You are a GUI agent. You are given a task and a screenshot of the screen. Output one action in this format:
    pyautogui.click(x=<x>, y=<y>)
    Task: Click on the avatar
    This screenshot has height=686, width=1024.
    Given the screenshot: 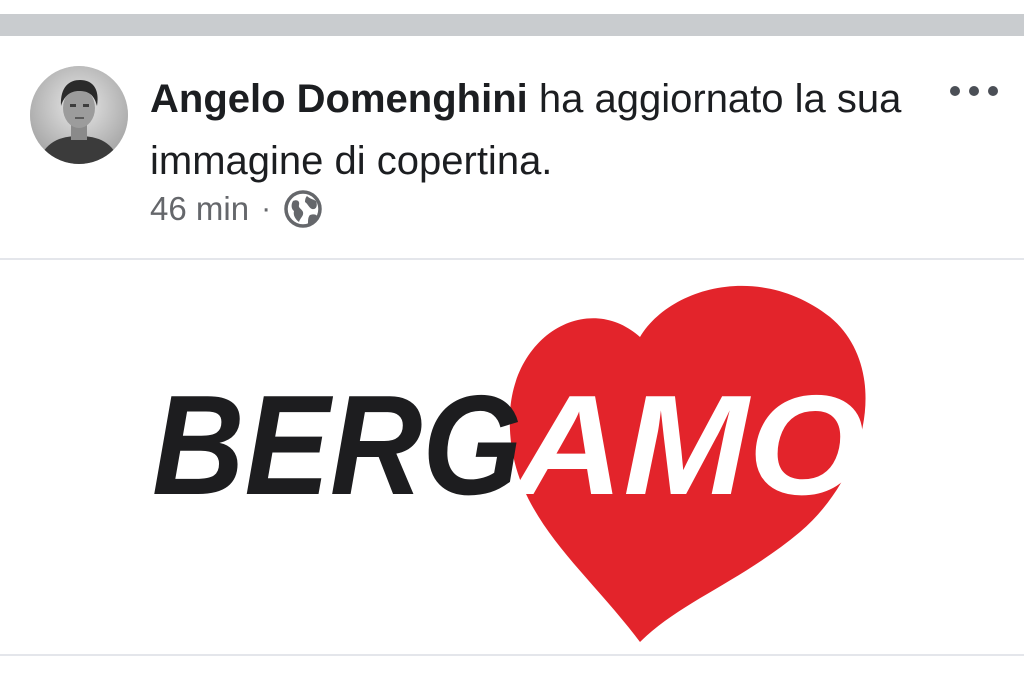 What is the action you would take?
    pyautogui.click(x=79, y=115)
    